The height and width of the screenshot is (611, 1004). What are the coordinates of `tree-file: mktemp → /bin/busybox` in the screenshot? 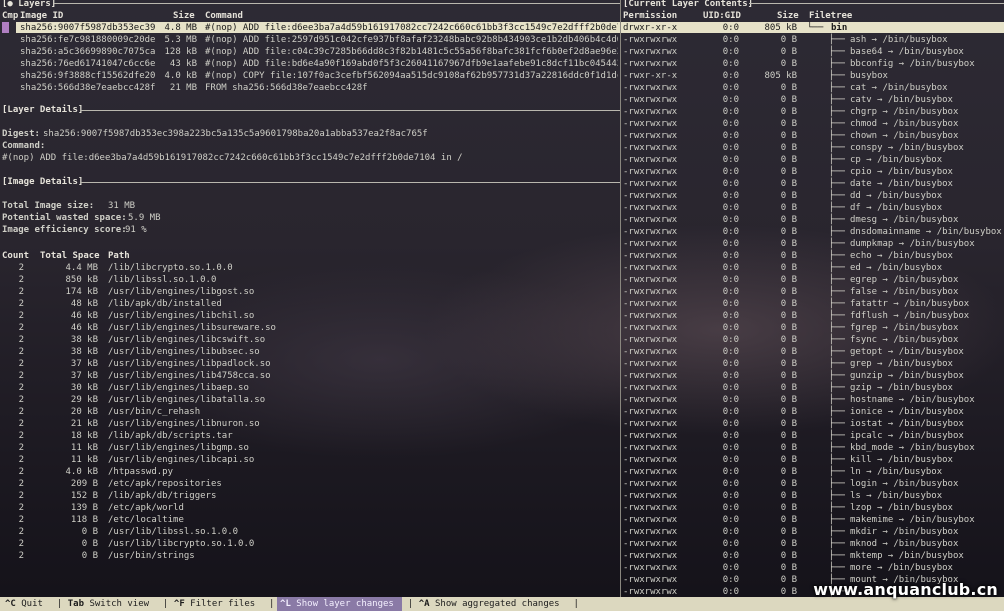 It's located at (907, 556).